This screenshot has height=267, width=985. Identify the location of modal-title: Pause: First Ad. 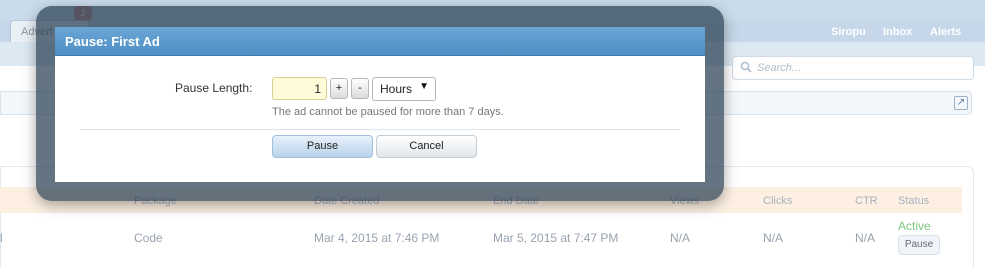
(380, 41).